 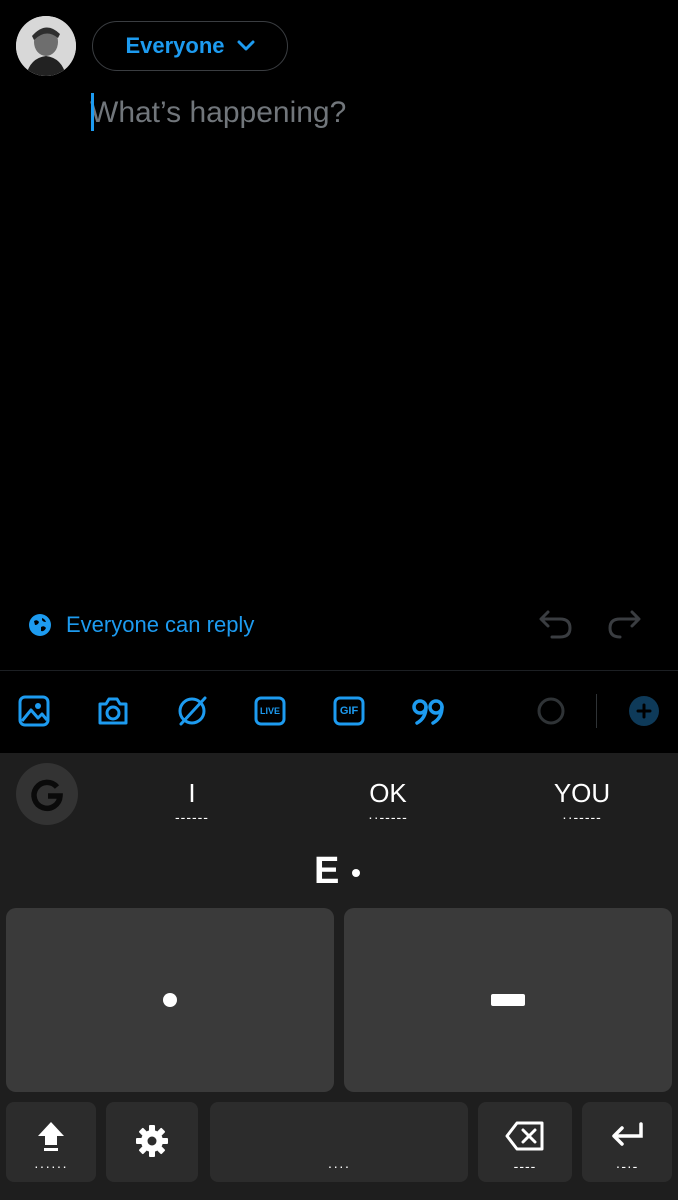 I want to click on redo-icon, so click(x=624, y=624).